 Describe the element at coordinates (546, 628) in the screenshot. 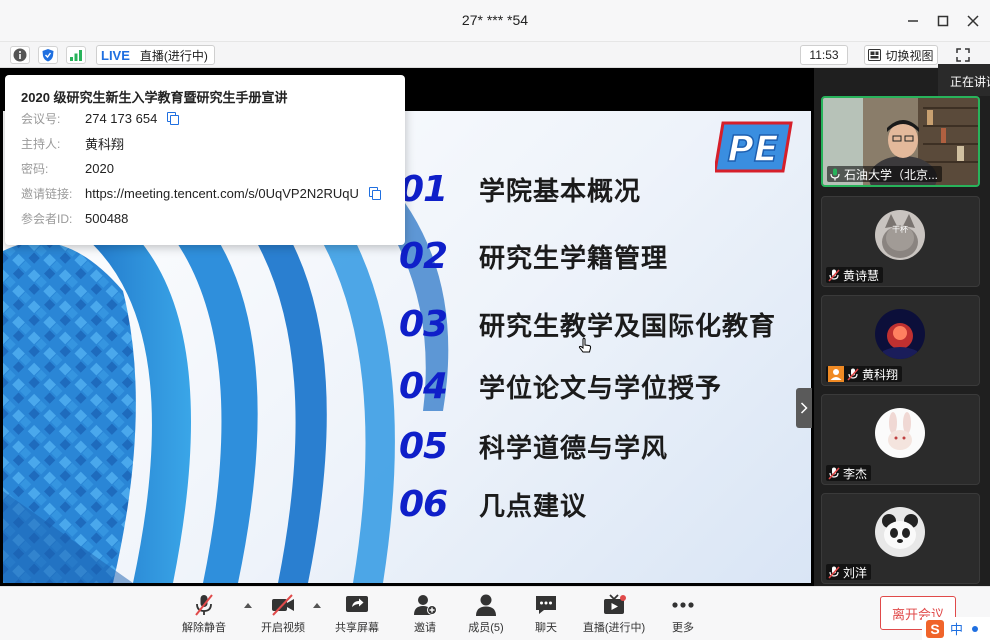

I see `chat-label: 聊天` at that location.